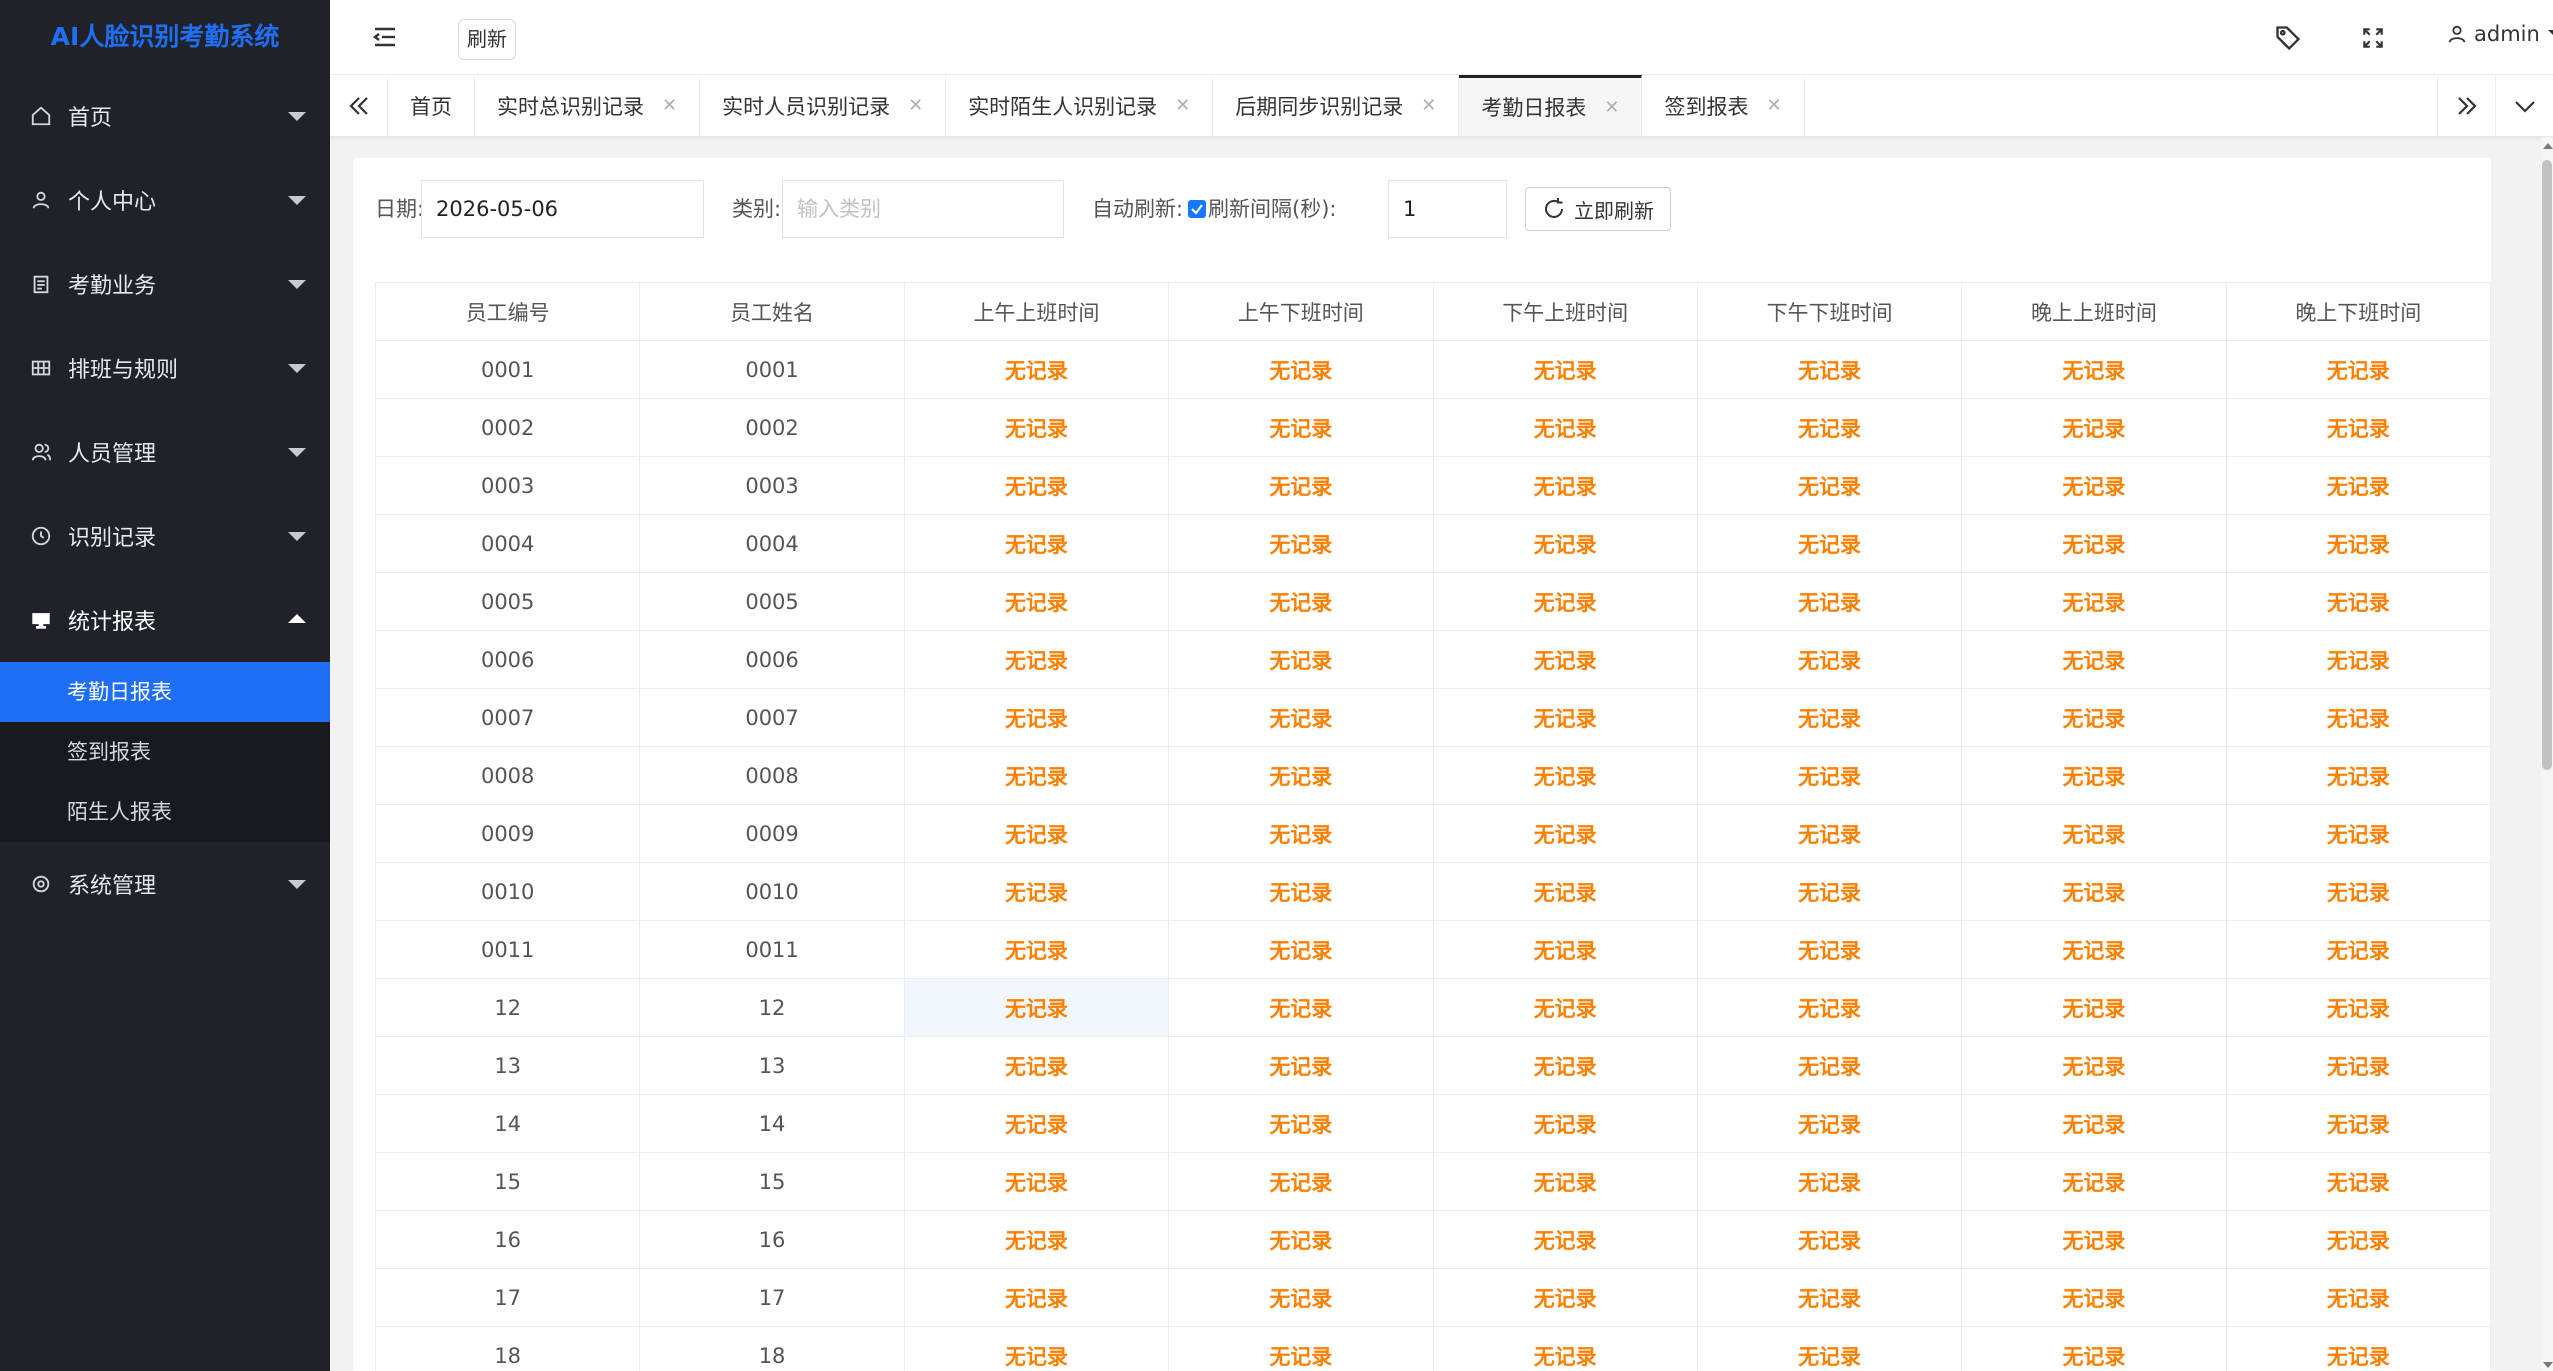  I want to click on table-row: 0010 0010 无记录 无记录 无记录 无记录 无记录 无记录, so click(1433, 891).